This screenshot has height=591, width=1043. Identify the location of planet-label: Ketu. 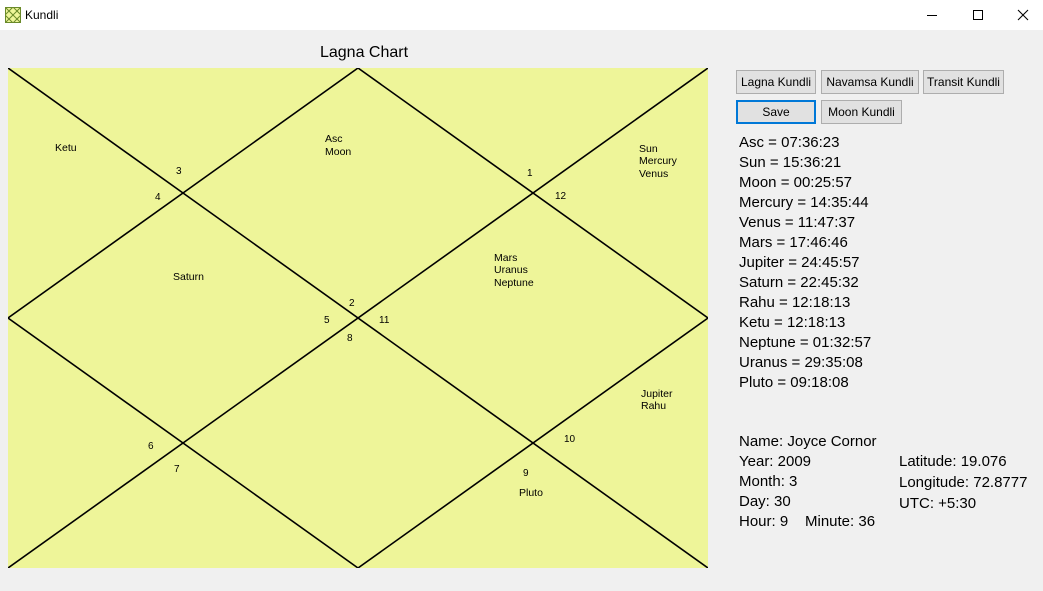
(66, 148).